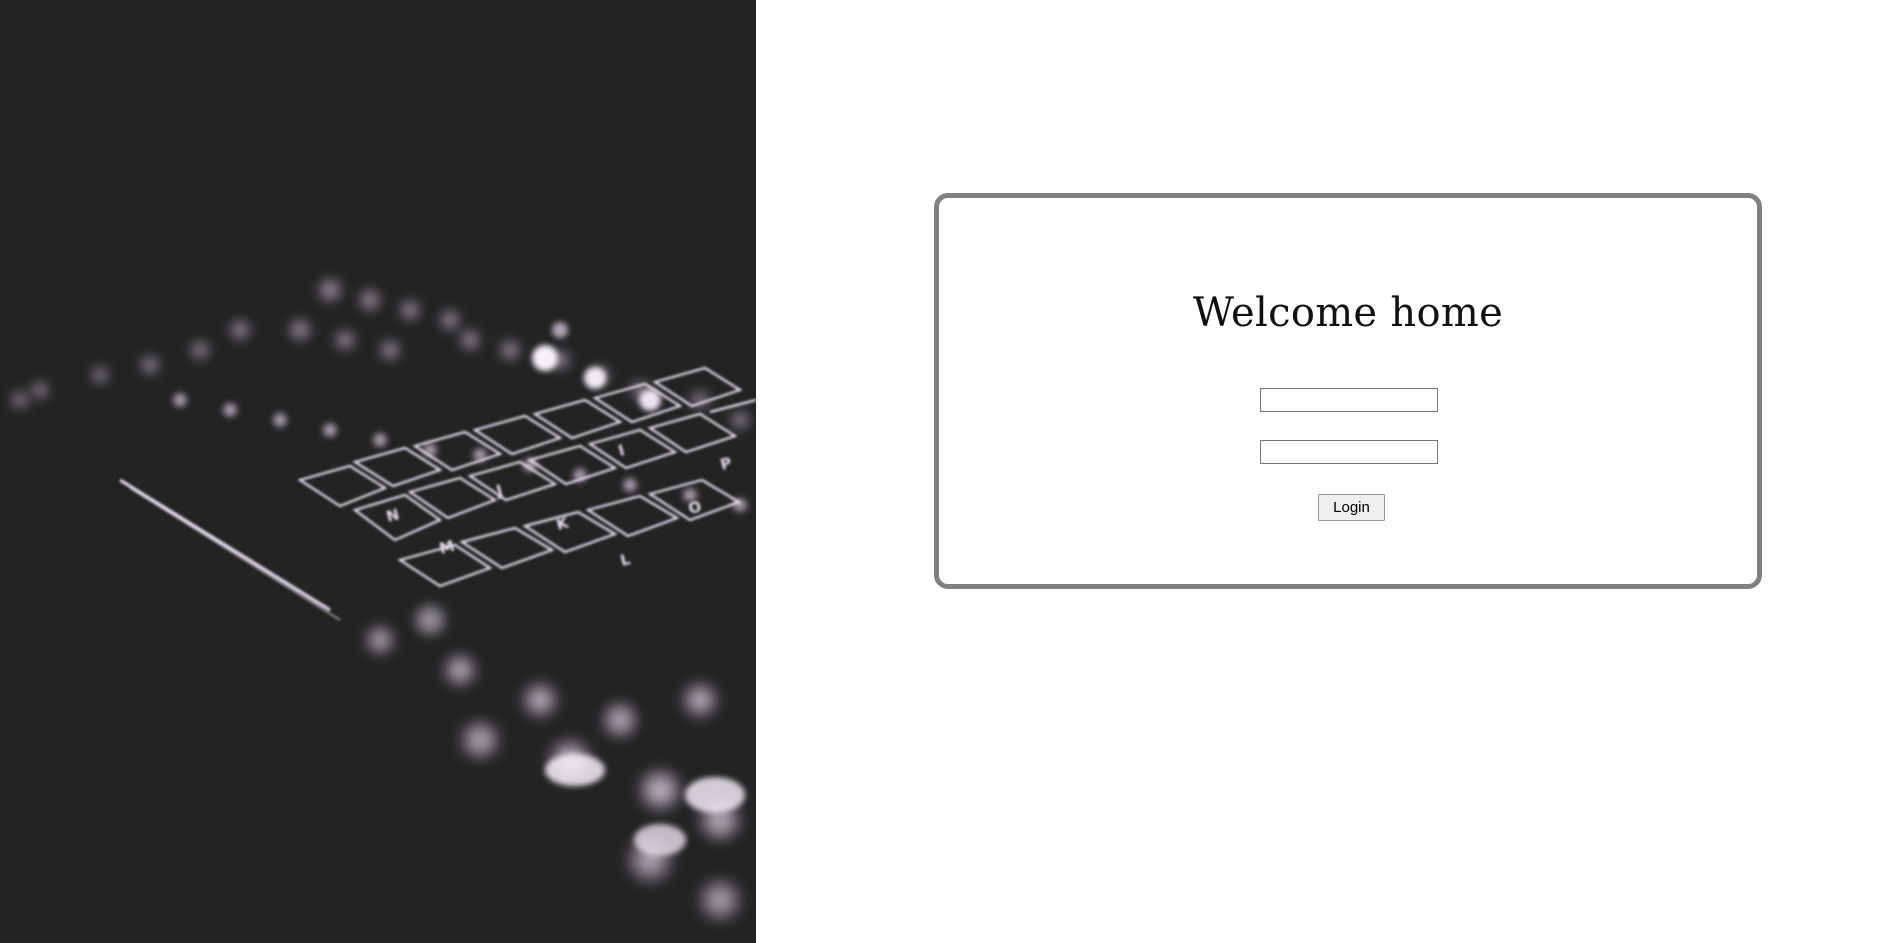 The width and height of the screenshot is (1902, 943). What do you see at coordinates (1349, 400) in the screenshot?
I see `username-input` at bounding box center [1349, 400].